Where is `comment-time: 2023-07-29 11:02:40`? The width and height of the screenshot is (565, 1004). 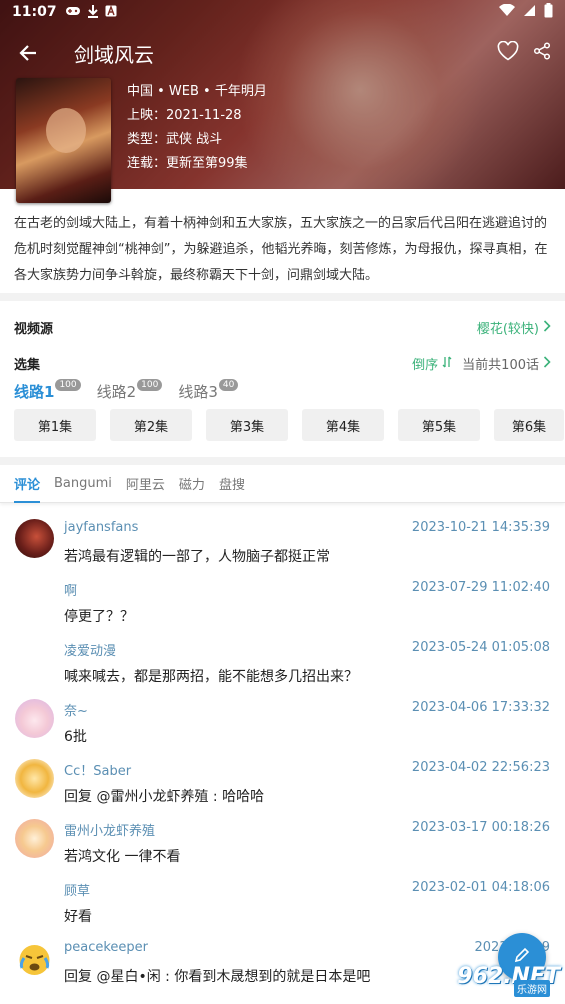 comment-time: 2023-07-29 11:02:40 is located at coordinates (480, 587).